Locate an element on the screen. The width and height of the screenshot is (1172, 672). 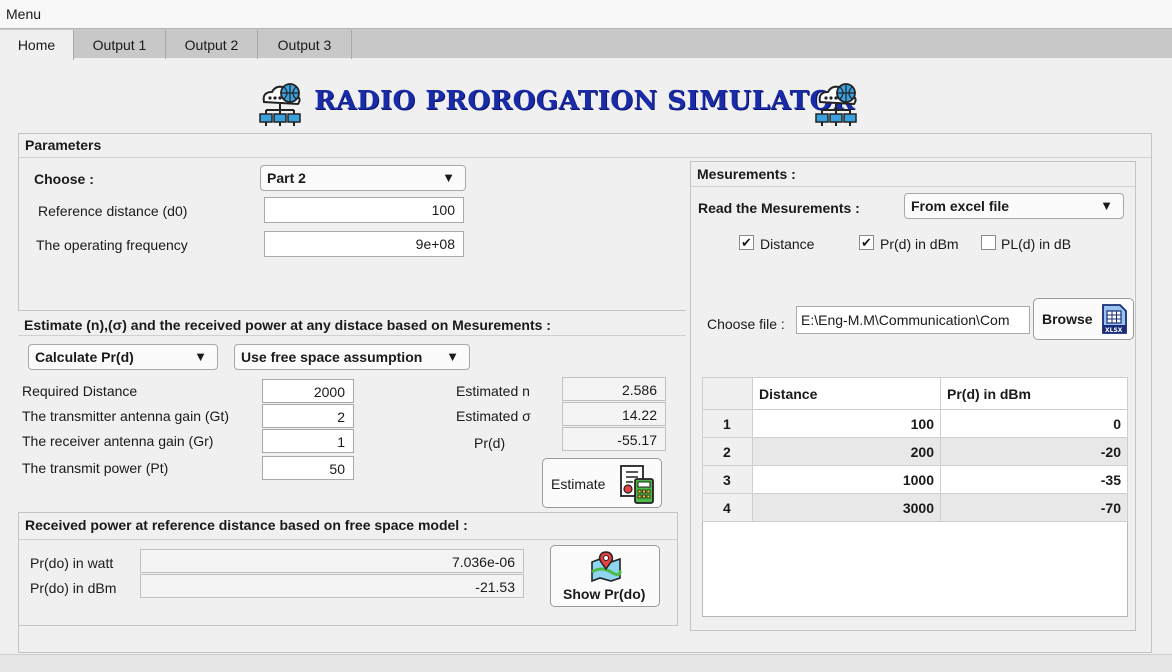
table-header-distance: Distance is located at coordinates (846, 393).